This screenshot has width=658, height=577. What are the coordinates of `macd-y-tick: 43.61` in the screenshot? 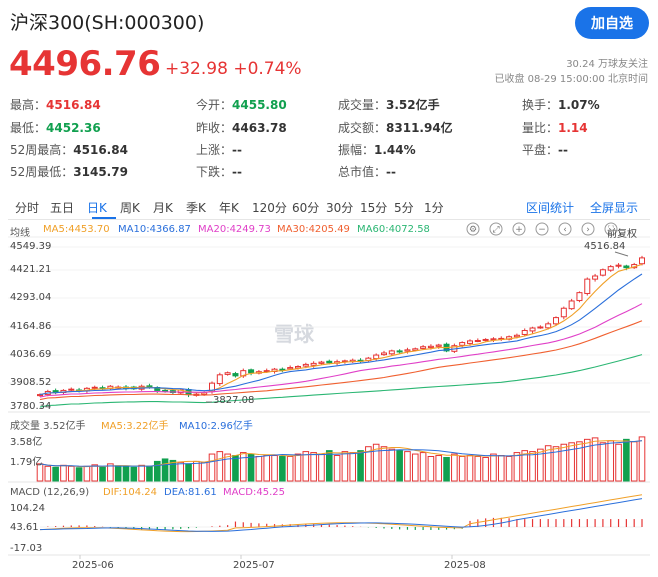 It's located at (24, 527).